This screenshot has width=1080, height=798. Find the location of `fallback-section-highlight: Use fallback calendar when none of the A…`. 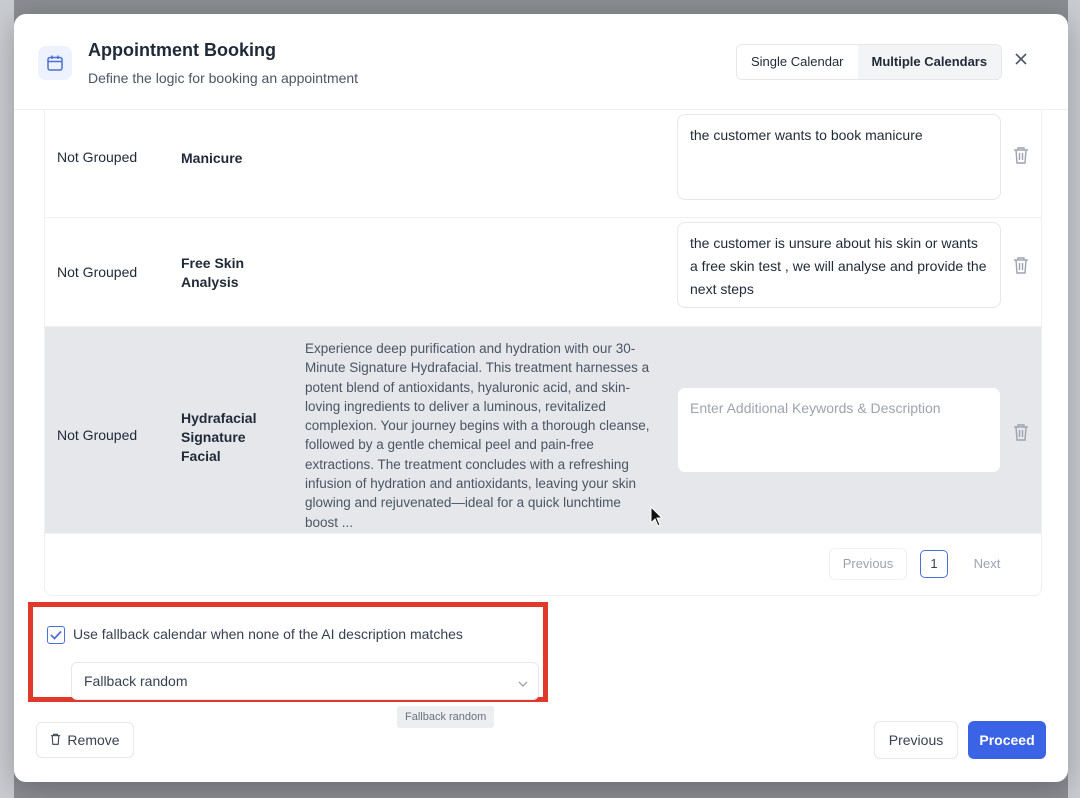

fallback-section-highlight: Use fallback calendar when none of the A… is located at coordinates (288, 652).